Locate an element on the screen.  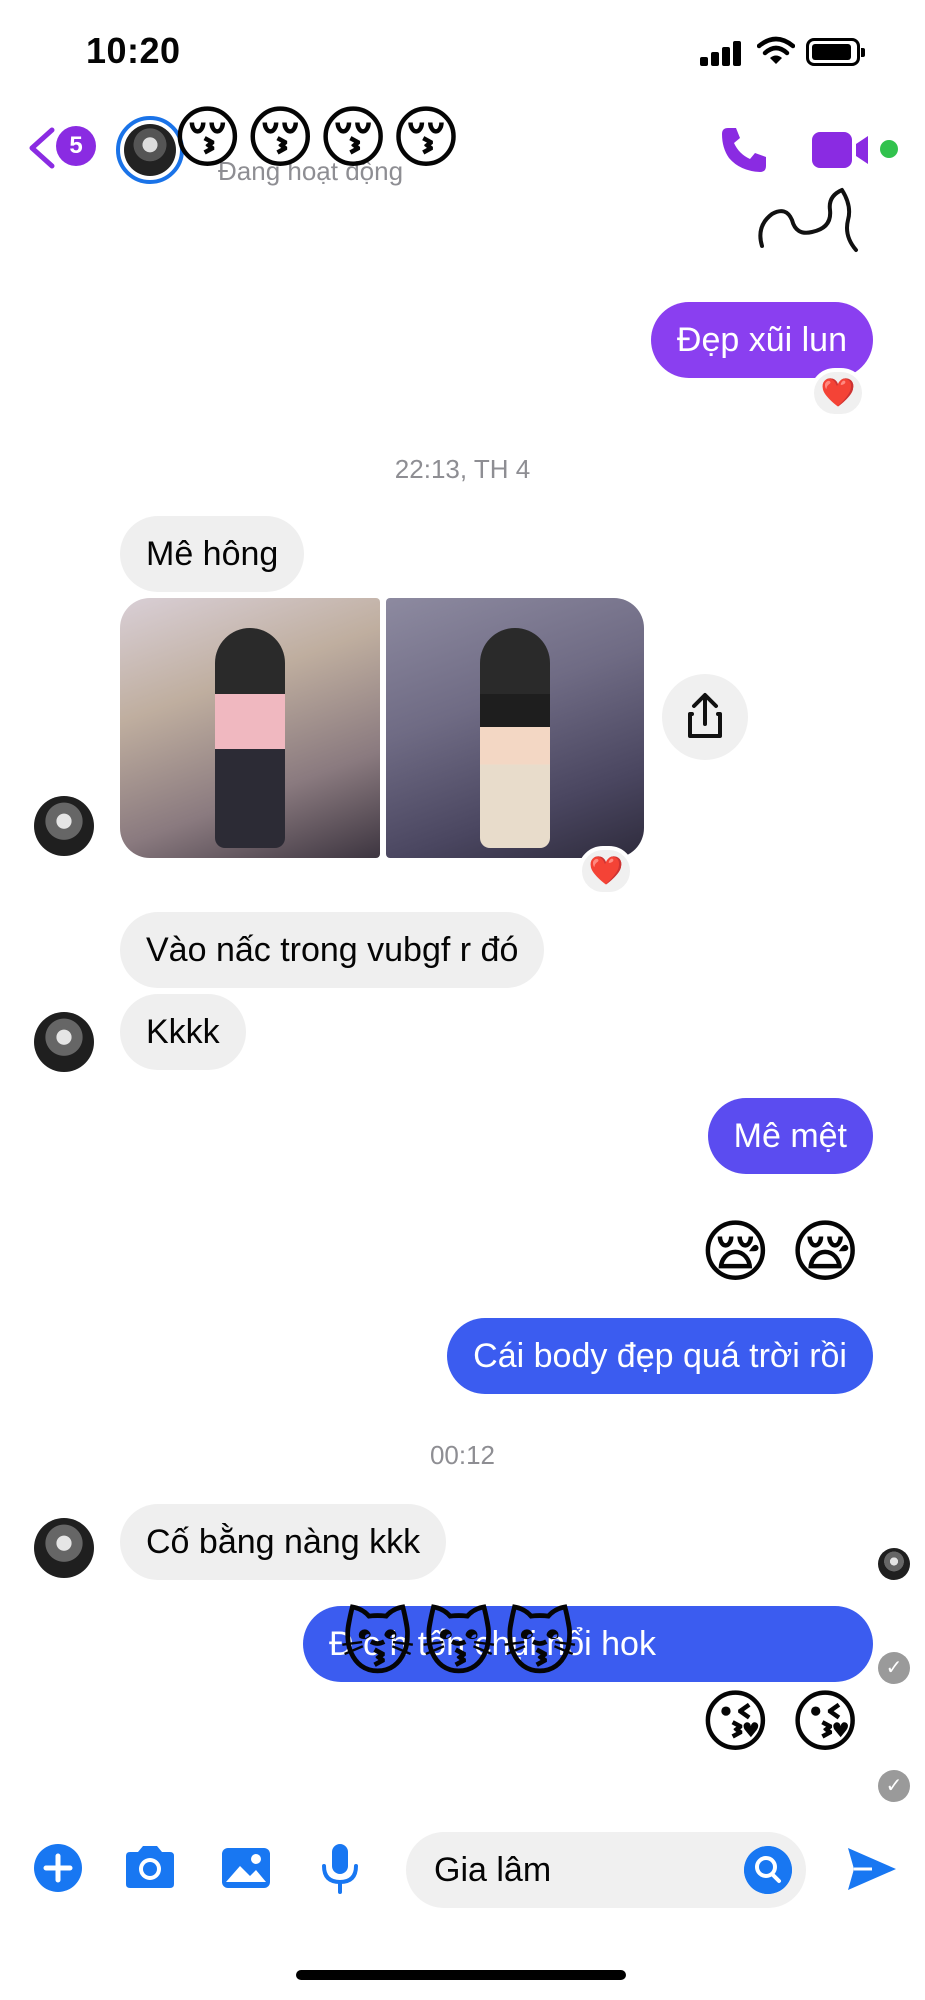
outgoing-message: Cái body đẹp quá trời rồi is located at coordinates (660, 1356).